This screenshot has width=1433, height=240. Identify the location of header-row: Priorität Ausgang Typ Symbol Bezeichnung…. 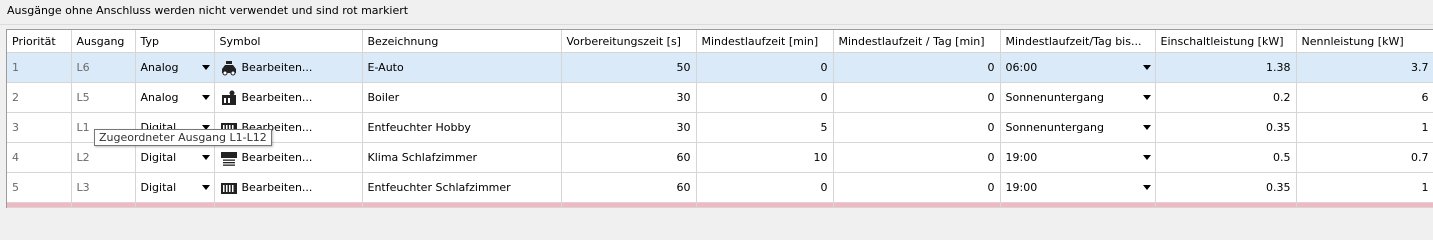
(720, 41).